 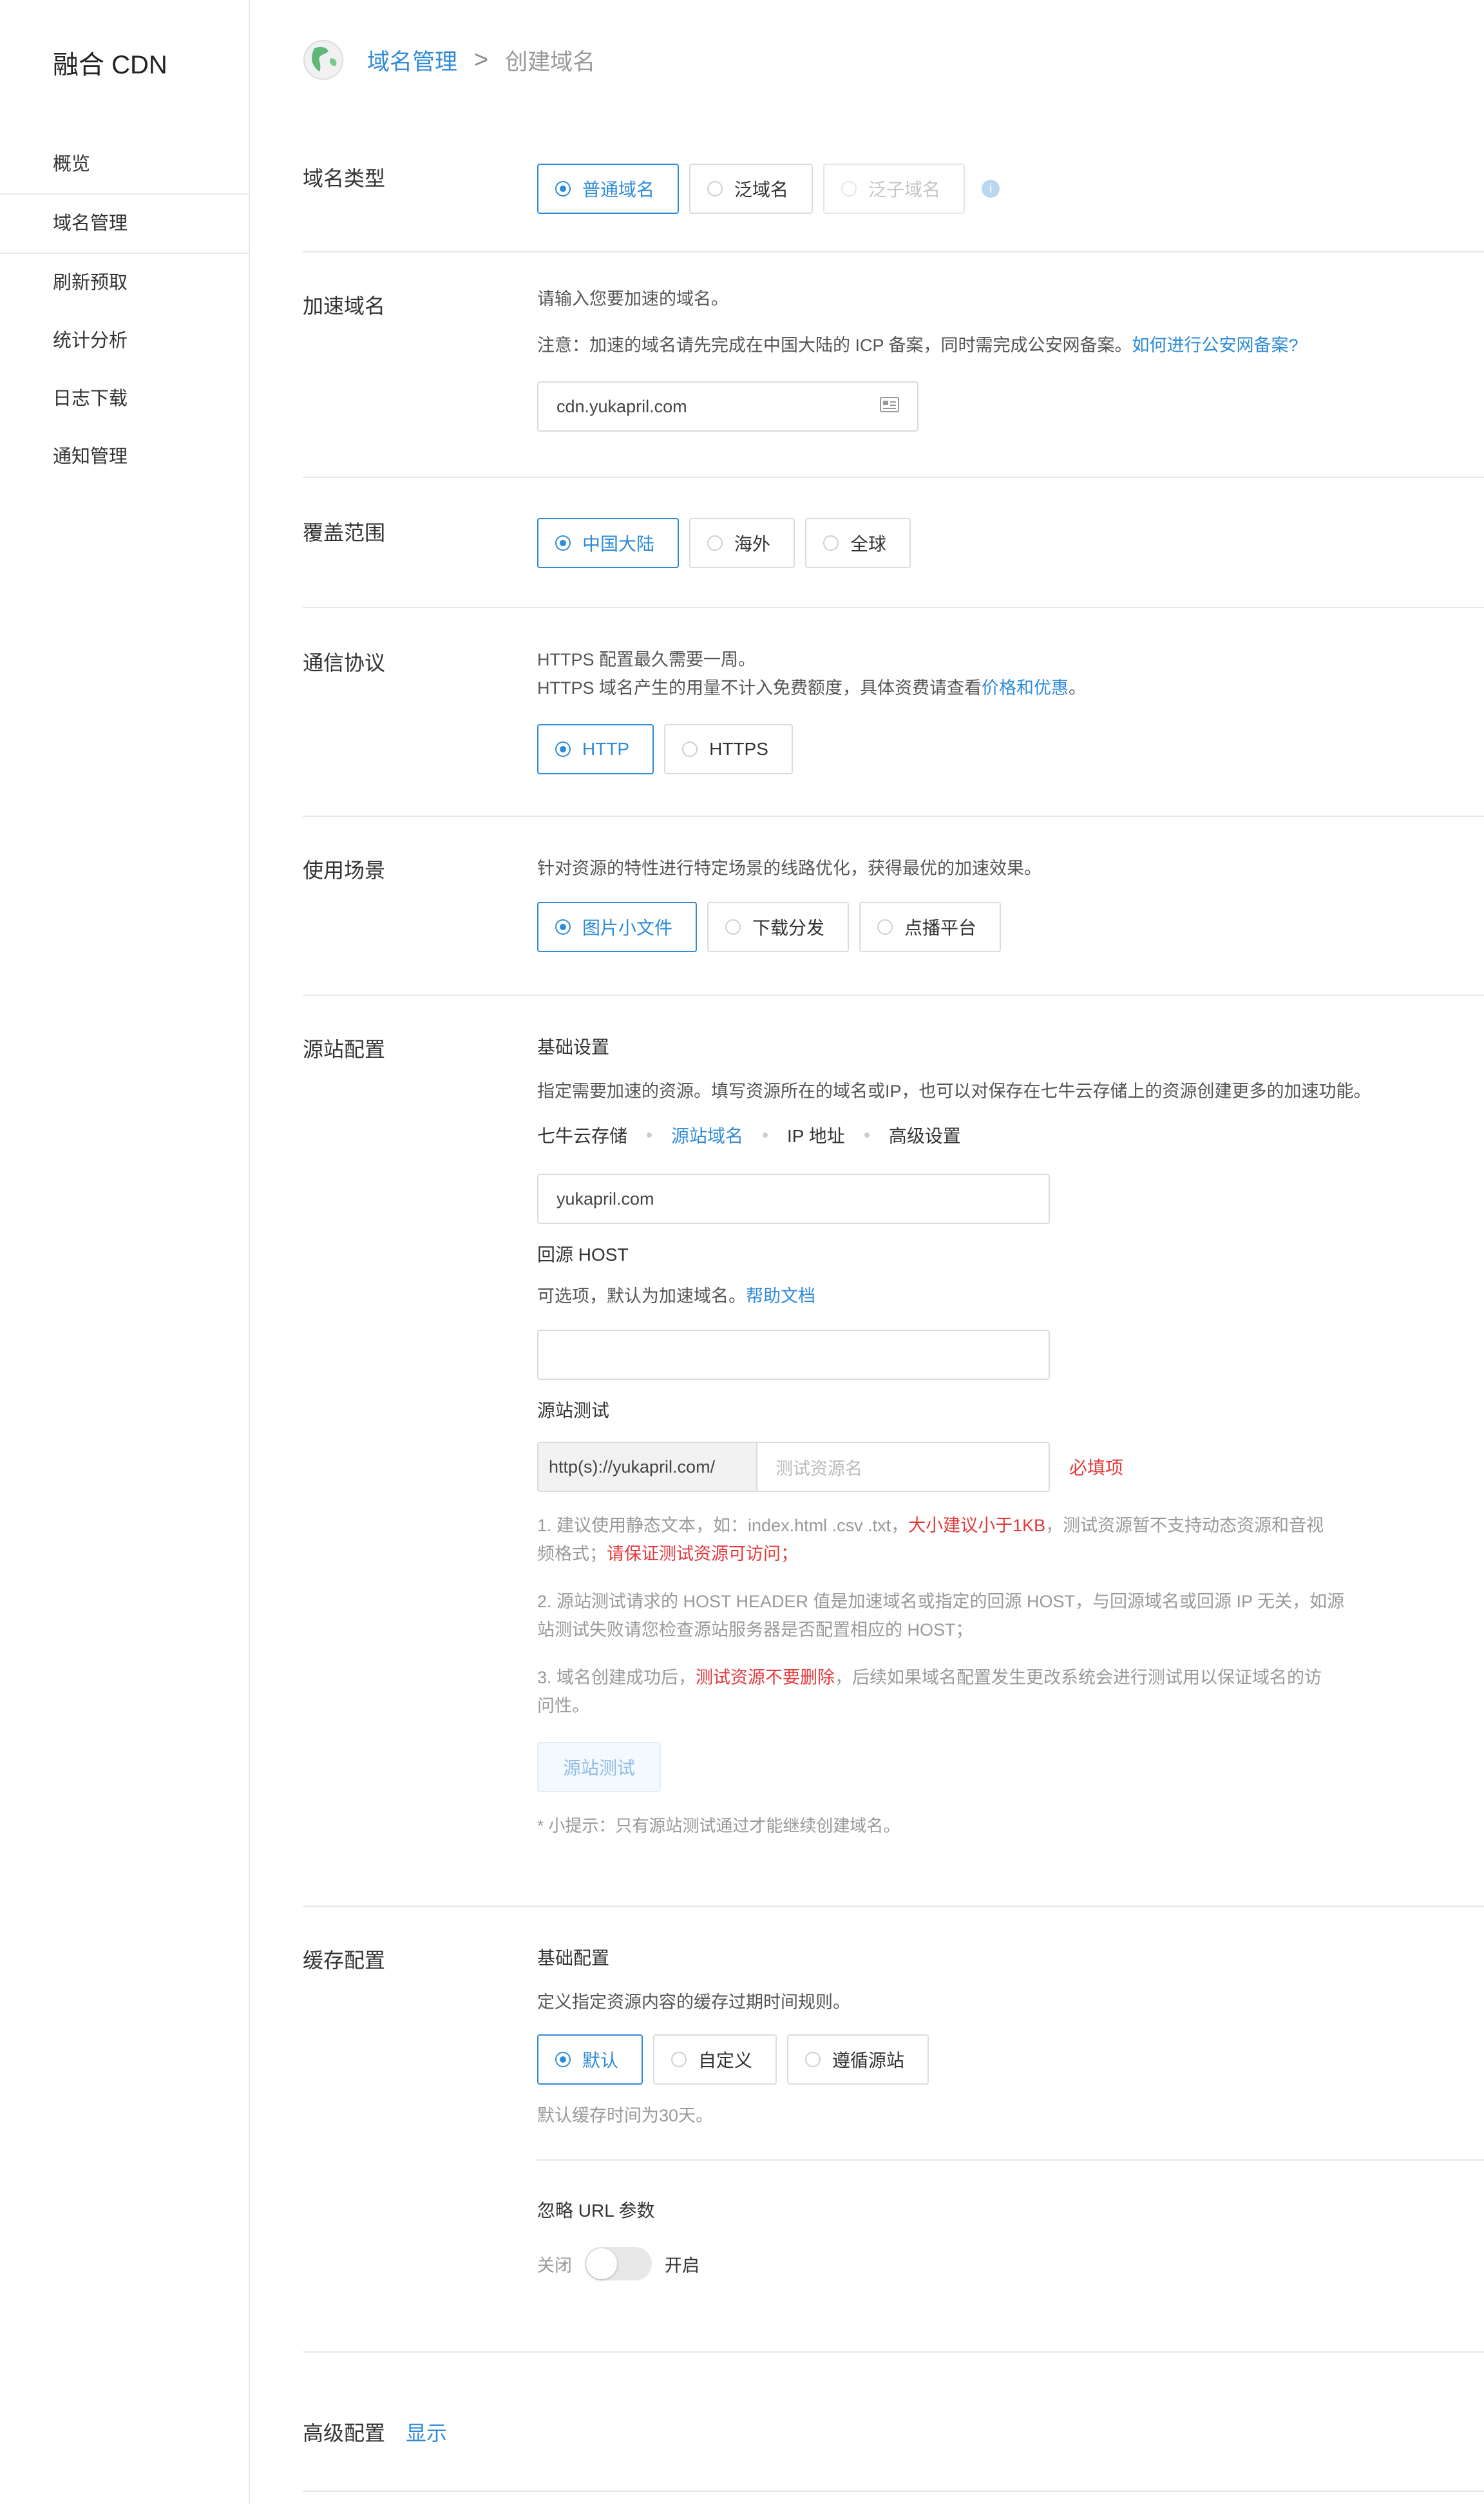 What do you see at coordinates (816, 1135) in the screenshot?
I see `tab-ip-address: IP 地址` at bounding box center [816, 1135].